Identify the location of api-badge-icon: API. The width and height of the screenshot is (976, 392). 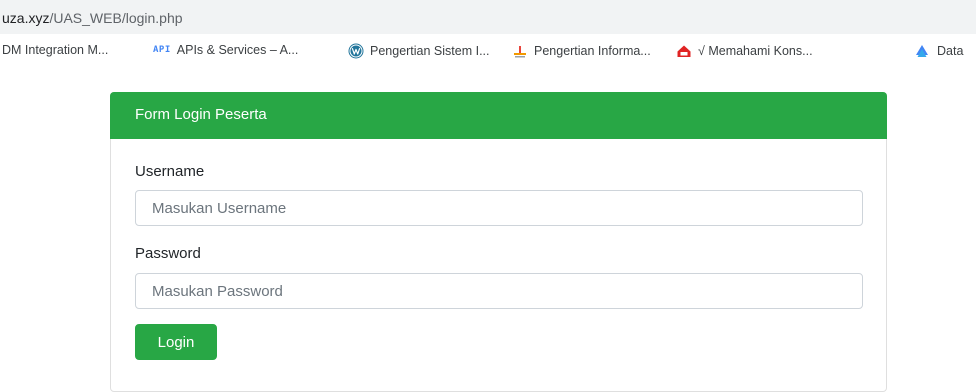
(162, 50).